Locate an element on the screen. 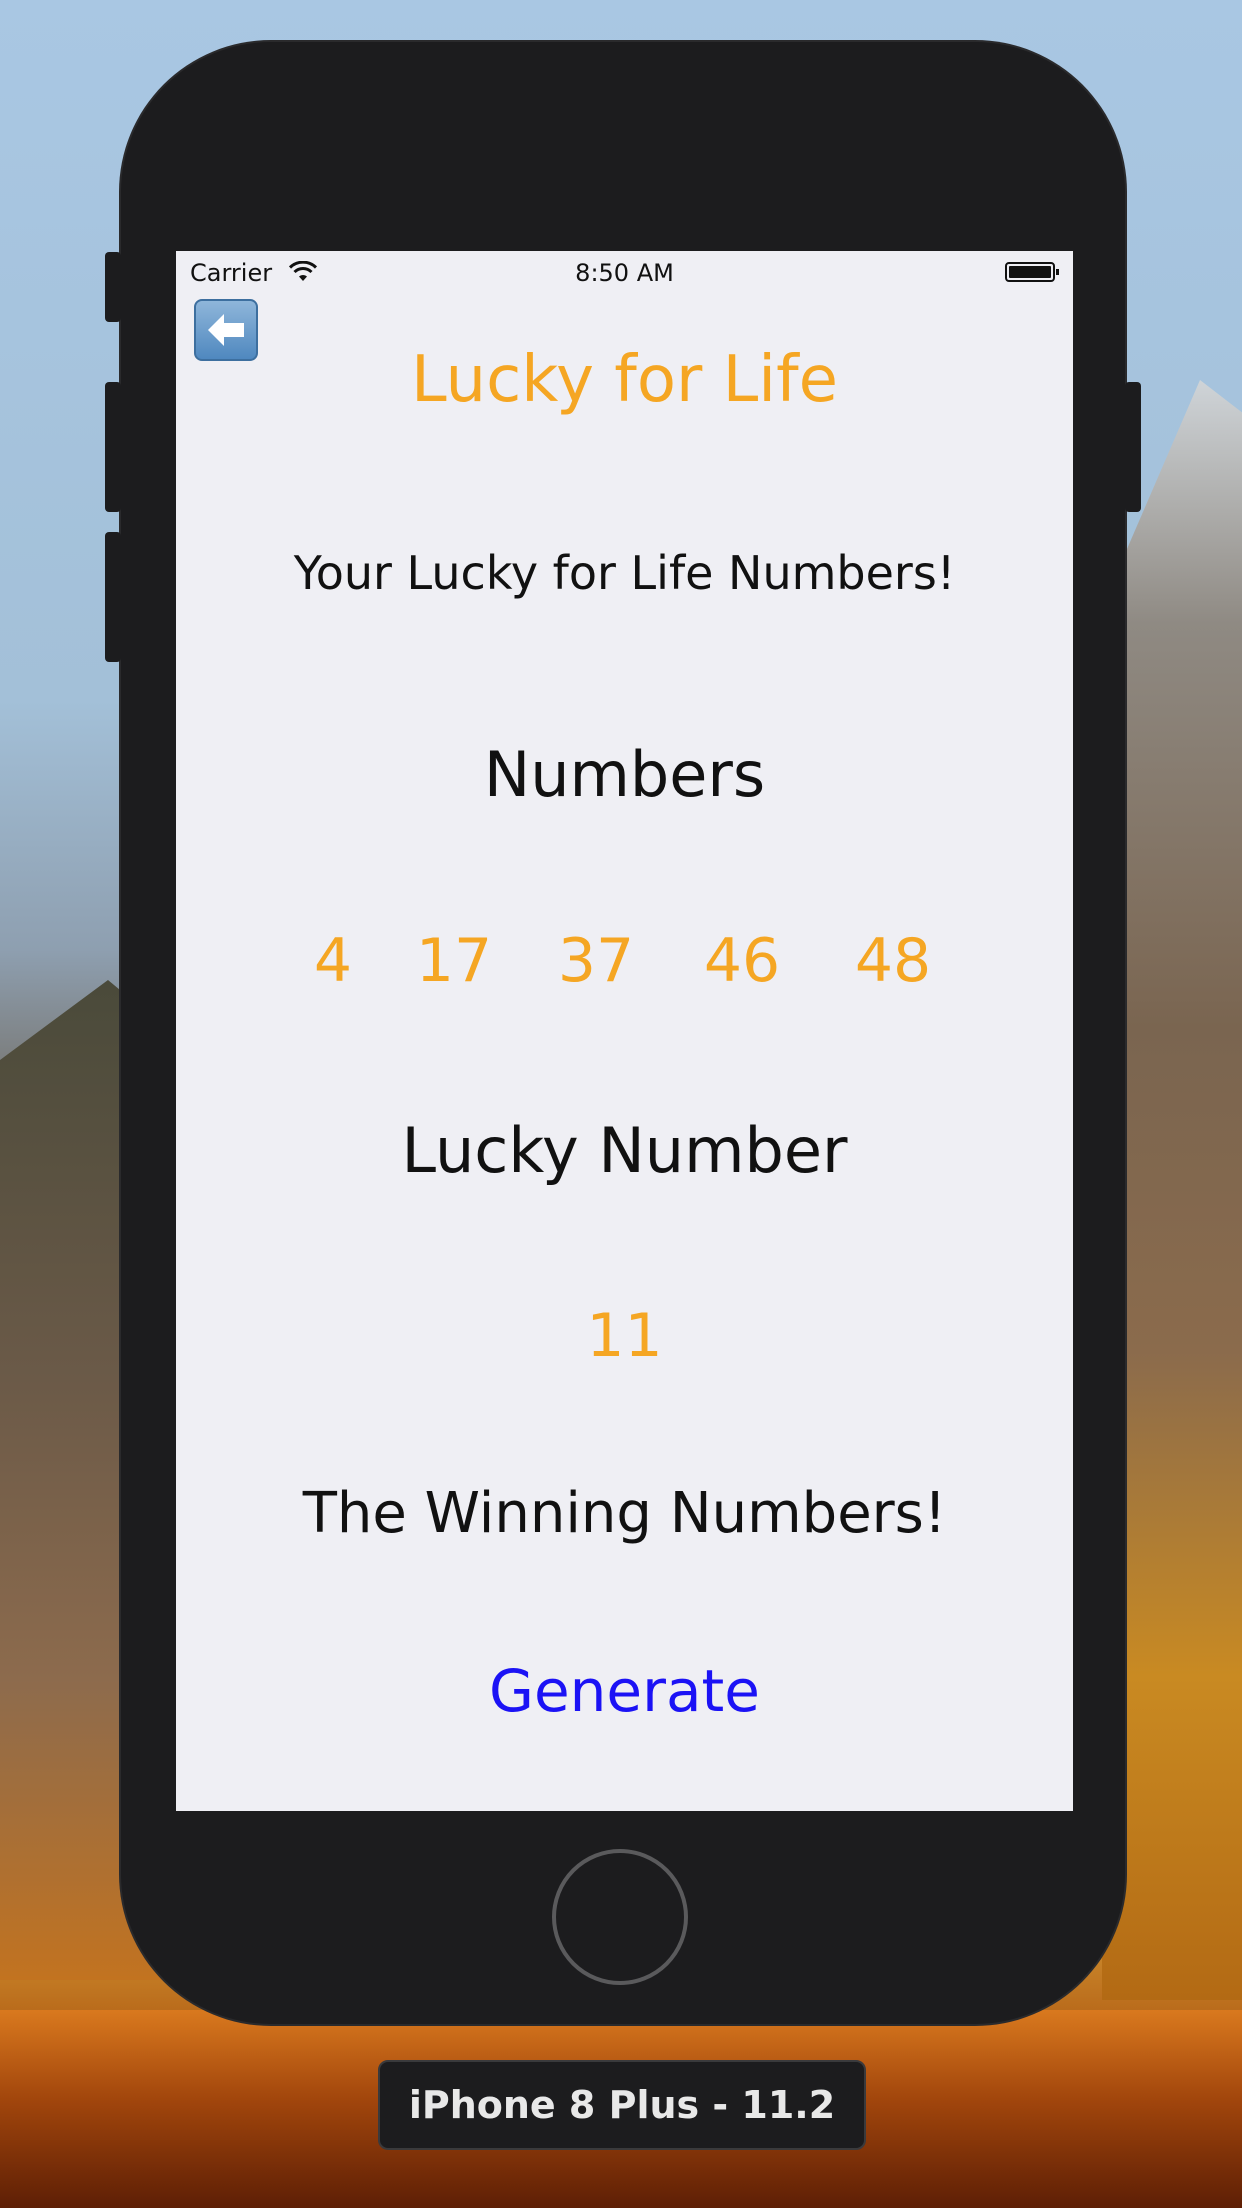 The height and width of the screenshot is (2208, 1242). battery-icon is located at coordinates (1032, 272).